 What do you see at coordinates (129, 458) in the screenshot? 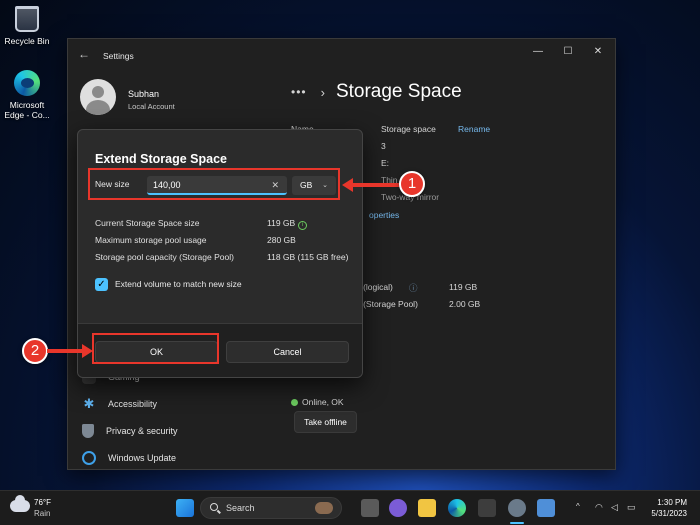
I see `sidebar-item-windows-update: Windows Update` at bounding box center [129, 458].